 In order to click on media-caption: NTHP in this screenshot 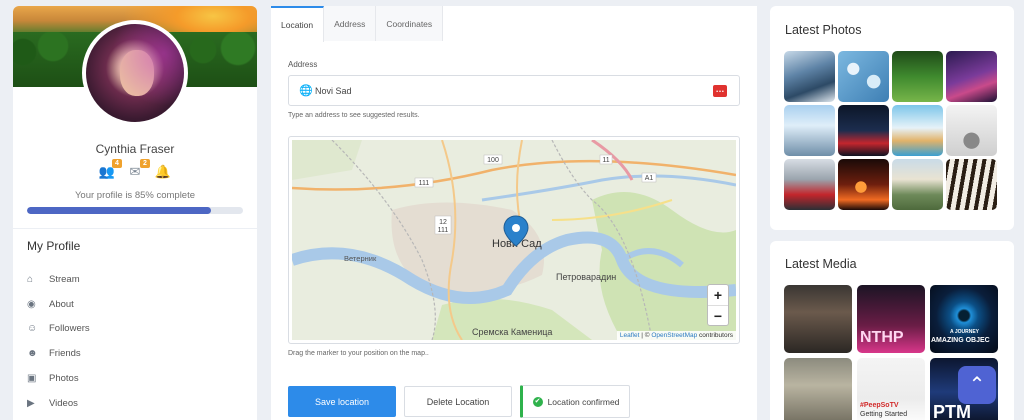, I will do `click(882, 337)`.